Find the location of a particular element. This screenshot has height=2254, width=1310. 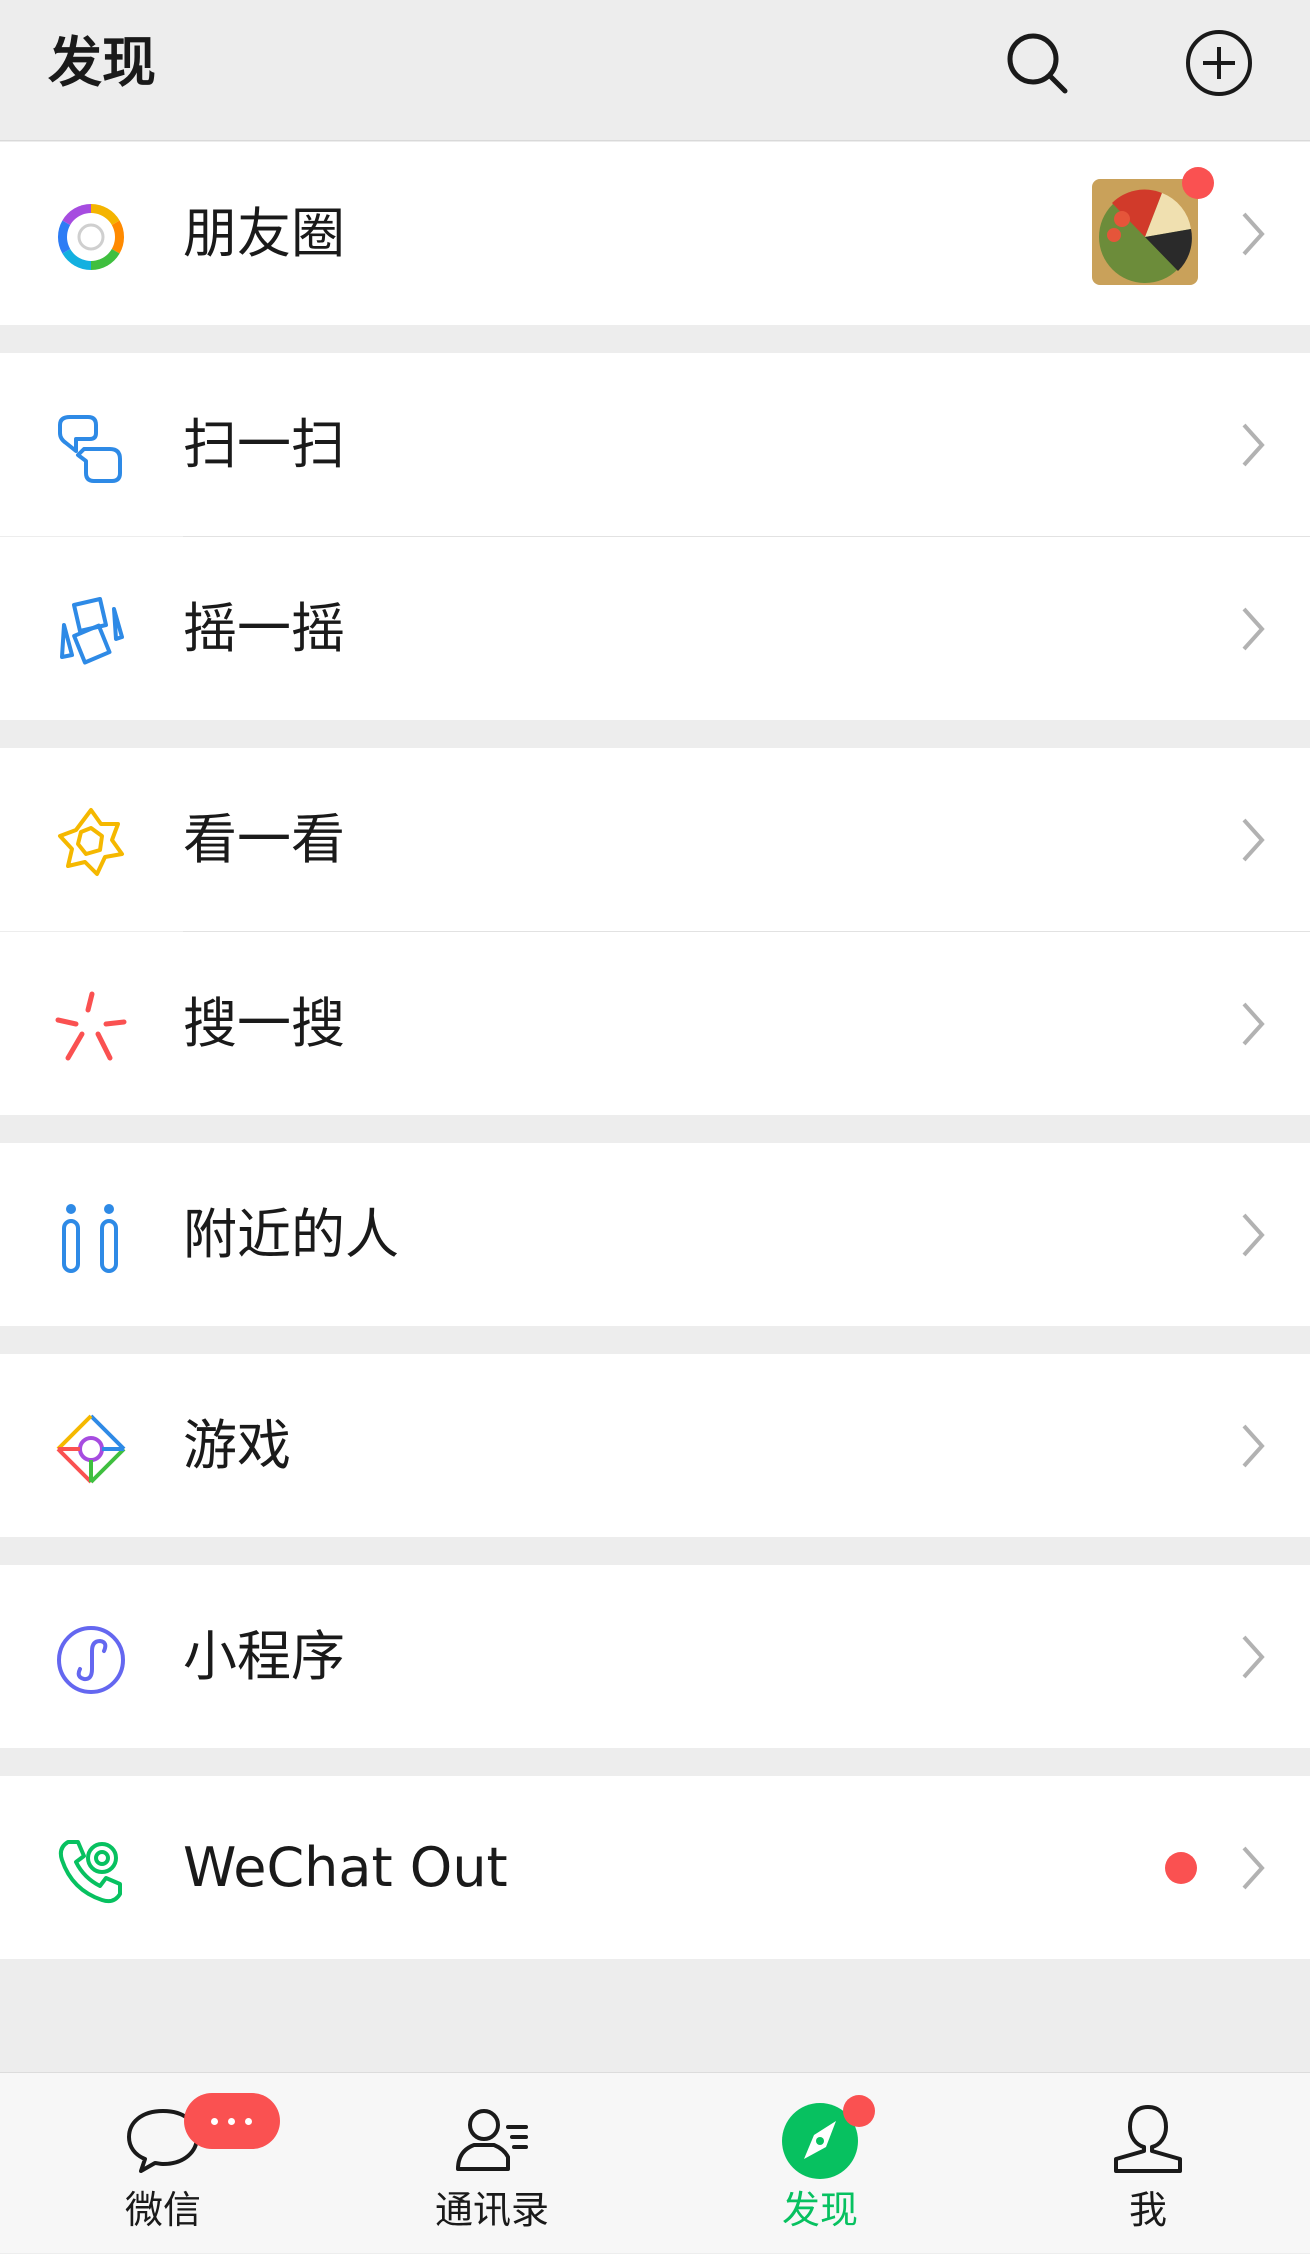

moments-icon is located at coordinates (91, 237).